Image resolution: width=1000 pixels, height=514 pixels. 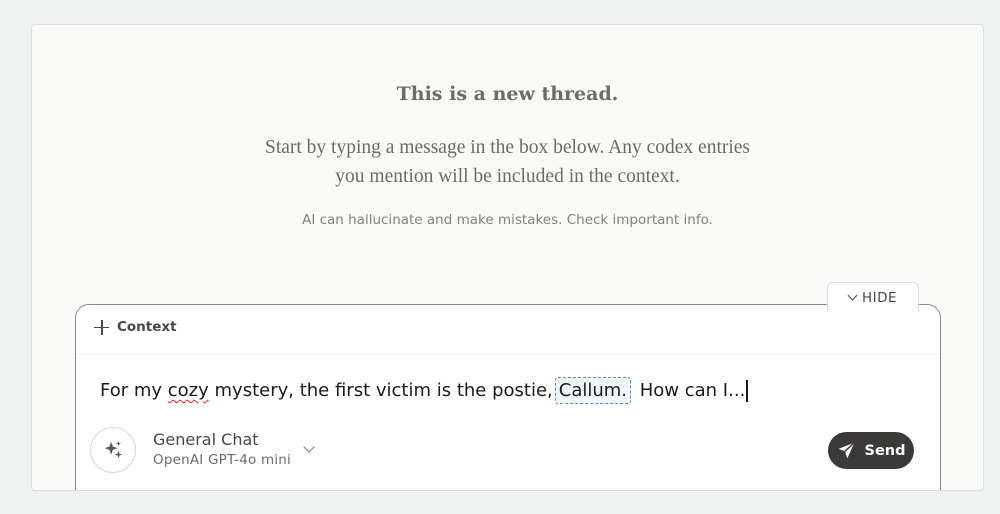 I want to click on send-label: Send, so click(x=885, y=450).